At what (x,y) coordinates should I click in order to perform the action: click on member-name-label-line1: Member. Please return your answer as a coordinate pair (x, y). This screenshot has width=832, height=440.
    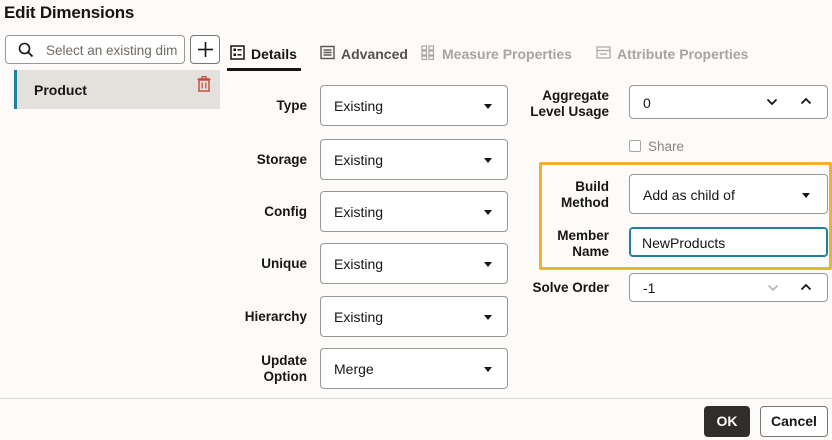
    Looking at the image, I should click on (583, 235).